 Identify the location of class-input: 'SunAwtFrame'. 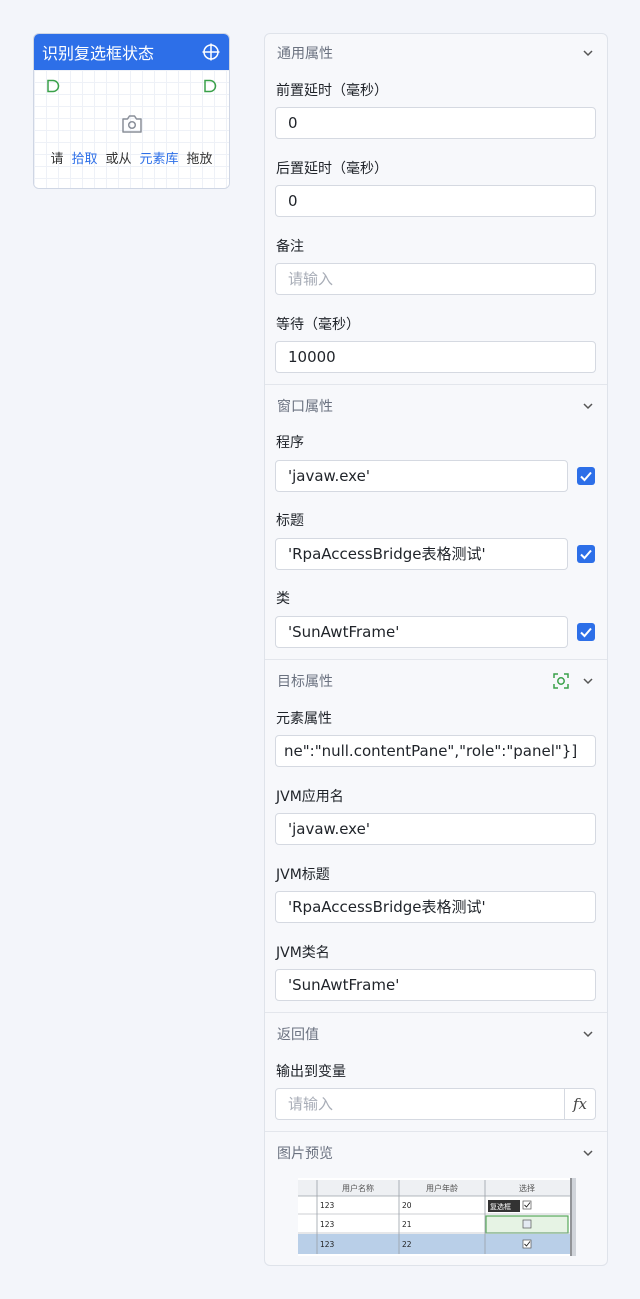
(421, 632).